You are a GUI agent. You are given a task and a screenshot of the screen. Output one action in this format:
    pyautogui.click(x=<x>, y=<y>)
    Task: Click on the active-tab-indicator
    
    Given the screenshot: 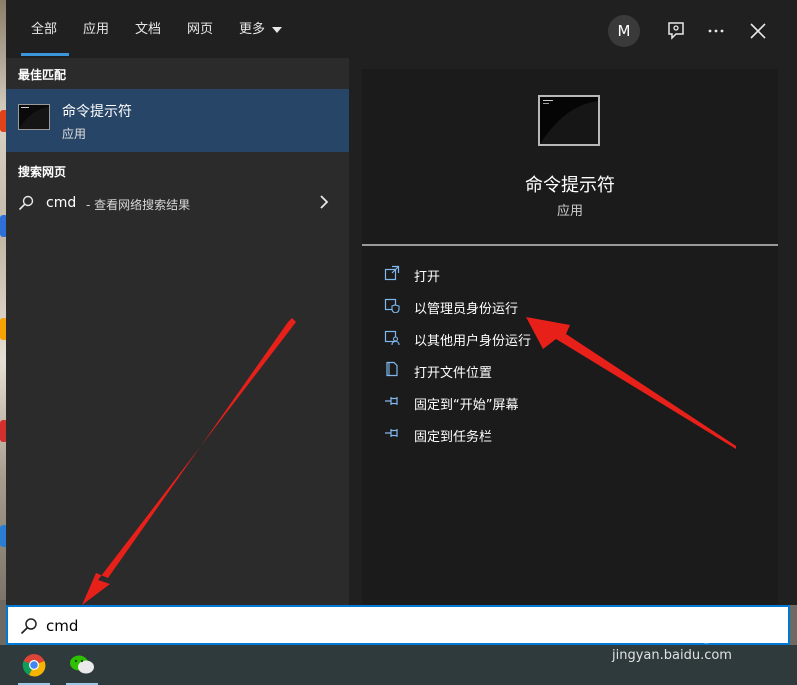 What is the action you would take?
    pyautogui.click(x=45, y=54)
    